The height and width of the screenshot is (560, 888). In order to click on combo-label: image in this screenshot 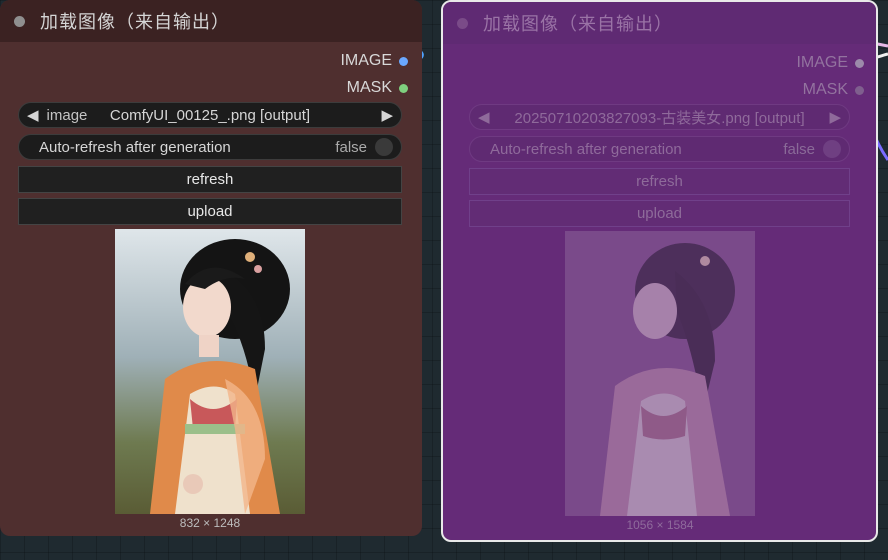, I will do `click(67, 115)`.